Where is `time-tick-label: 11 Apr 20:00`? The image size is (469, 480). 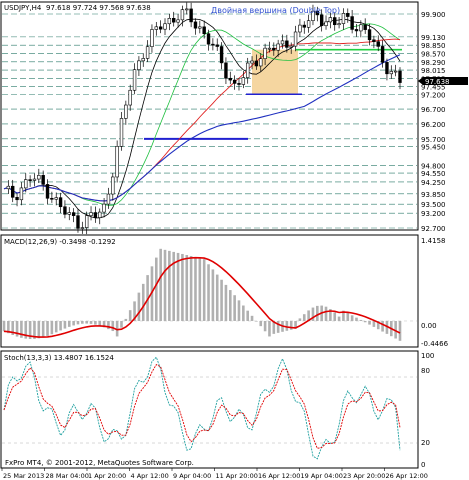
time-tick-label: 11 Apr 20:00 is located at coordinates (237, 476).